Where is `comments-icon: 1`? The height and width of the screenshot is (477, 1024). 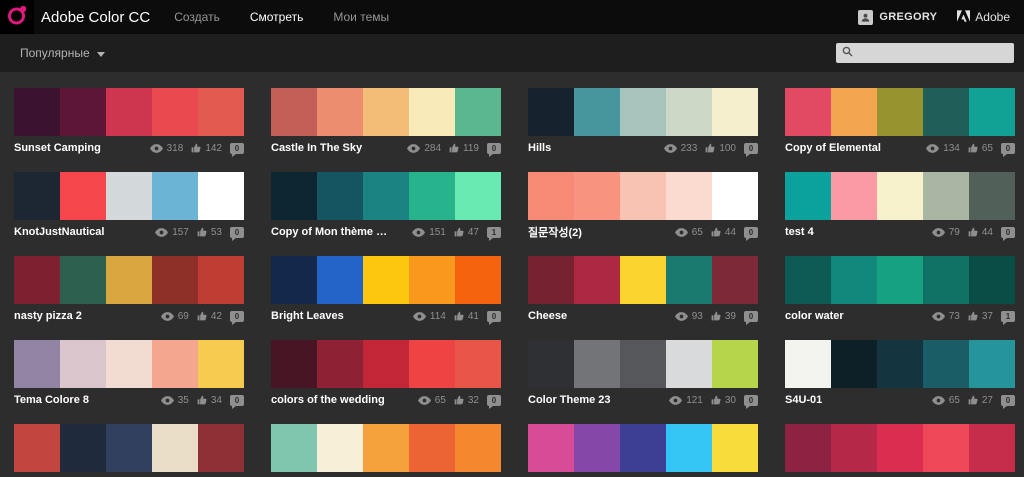 comments-icon: 1 is located at coordinates (494, 233).